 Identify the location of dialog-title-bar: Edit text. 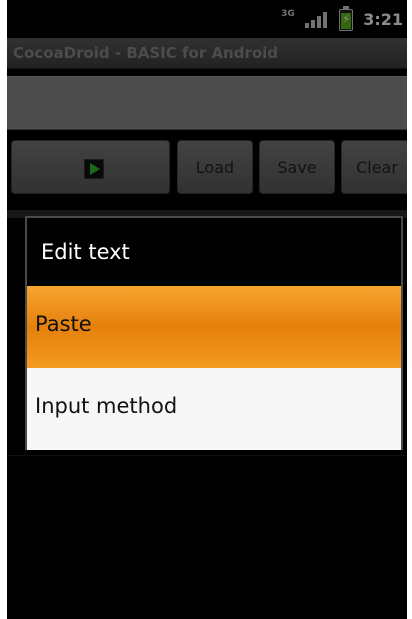
(214, 252).